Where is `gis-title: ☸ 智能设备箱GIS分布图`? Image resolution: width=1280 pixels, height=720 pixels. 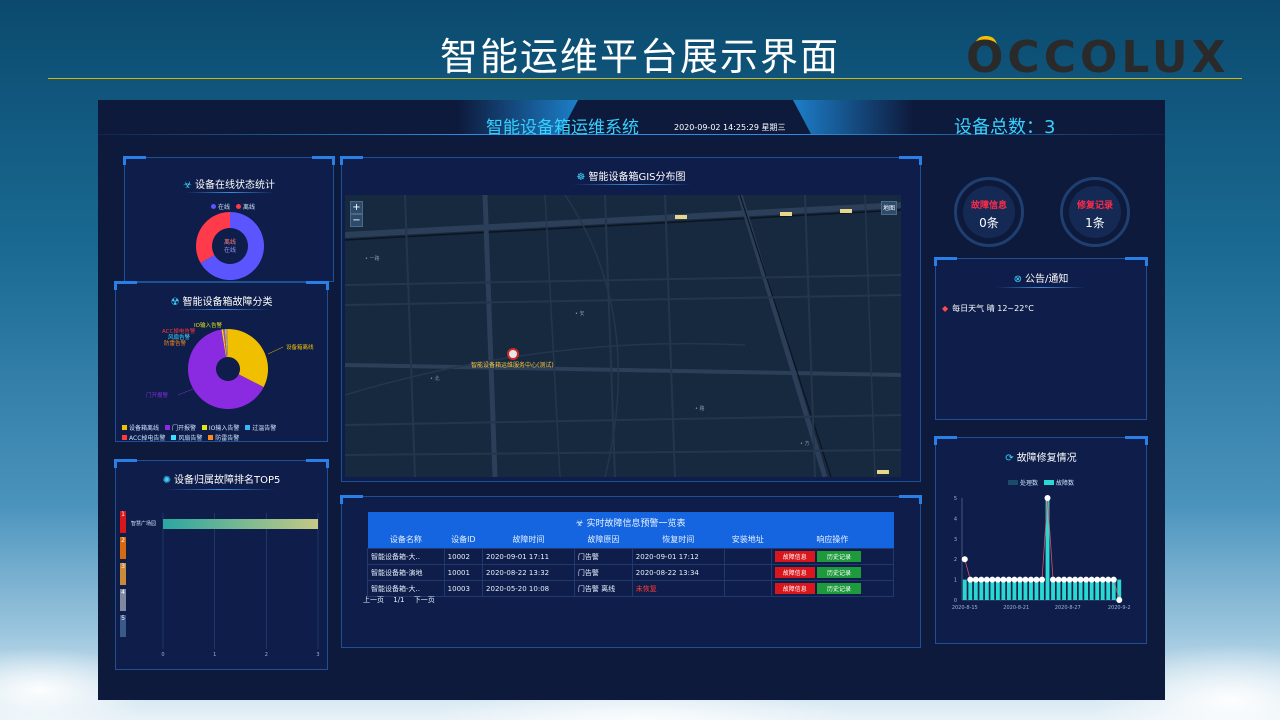
gis-title: ☸ 智能设备箱GIS分布图 is located at coordinates (631, 177).